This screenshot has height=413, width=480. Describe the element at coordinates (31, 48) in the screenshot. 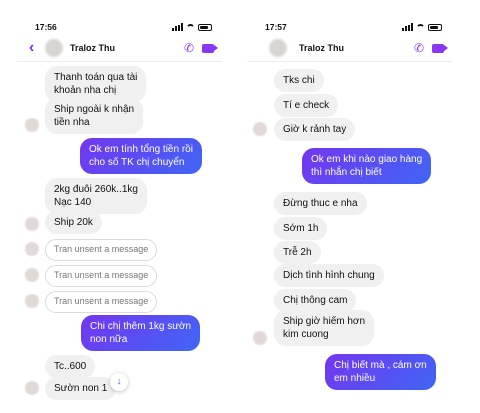

I see `back-icon: ‹` at that location.